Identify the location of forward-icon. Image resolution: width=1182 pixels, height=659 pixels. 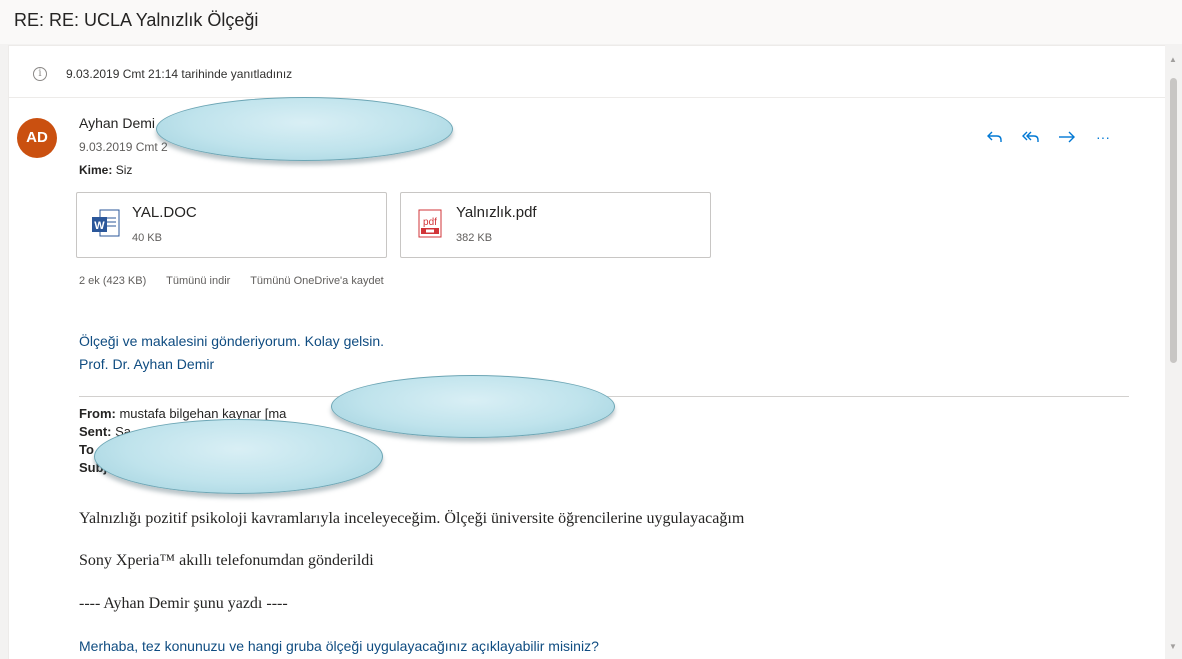
(1067, 137).